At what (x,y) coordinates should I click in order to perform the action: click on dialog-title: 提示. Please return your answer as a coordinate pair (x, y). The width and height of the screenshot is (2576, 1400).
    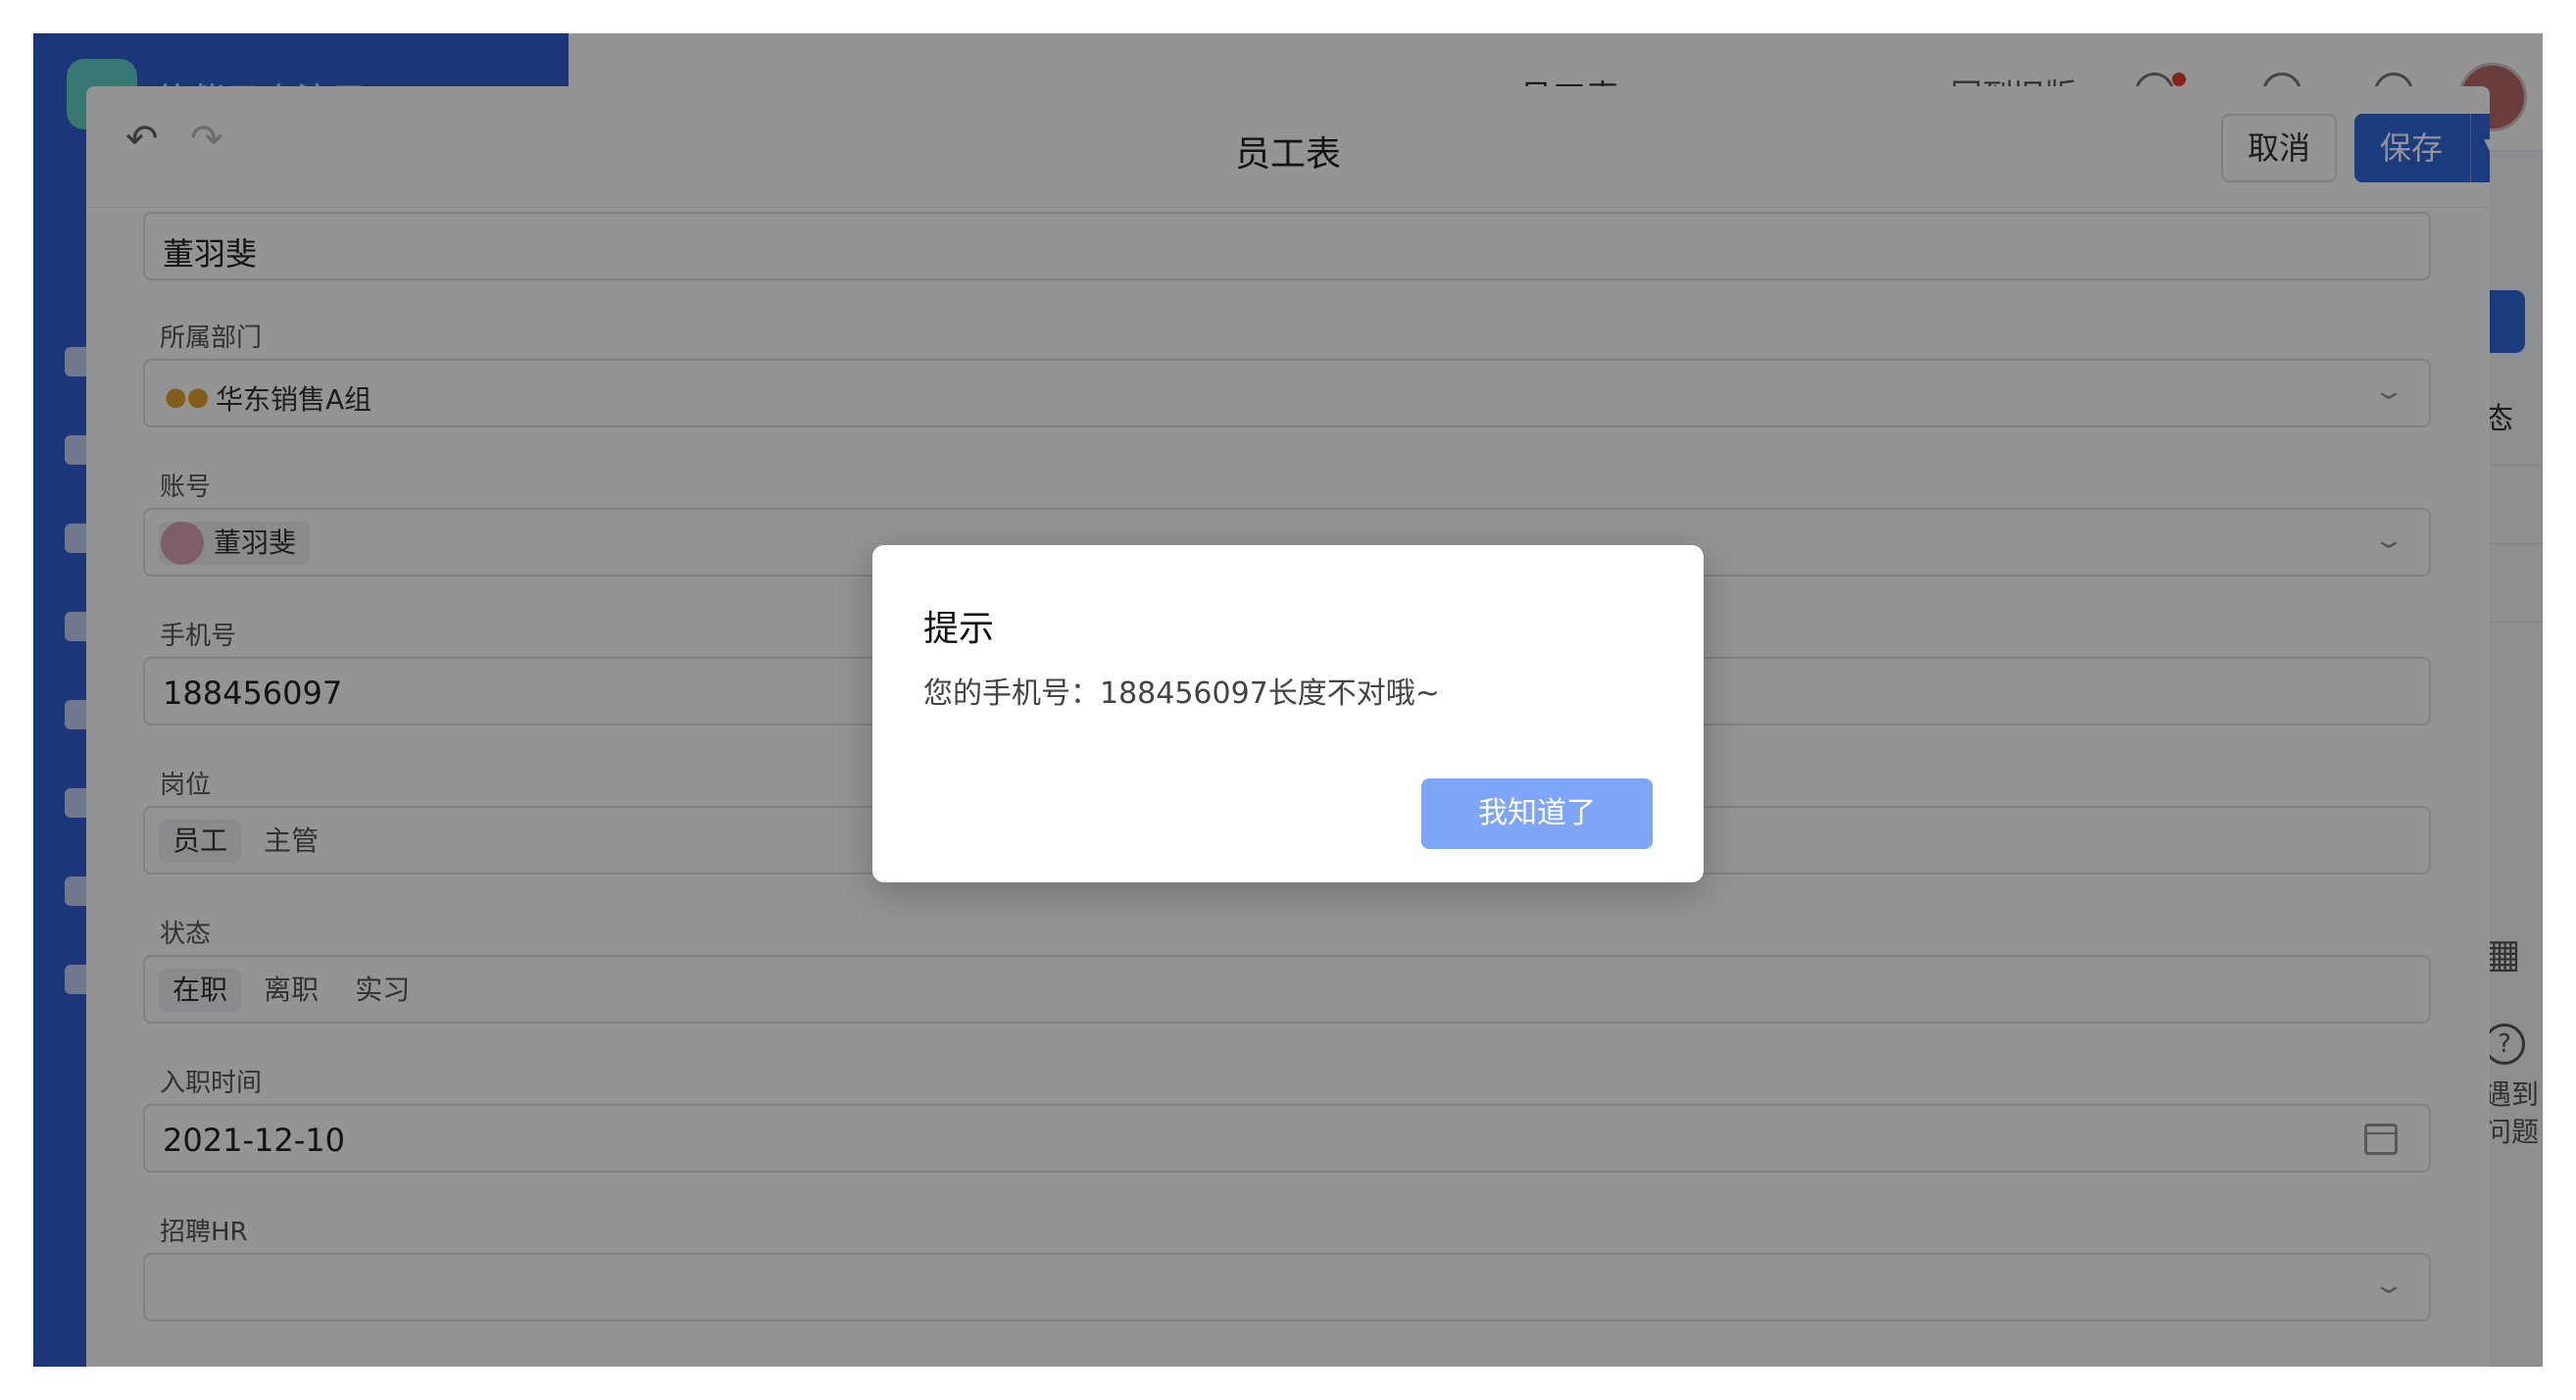
    Looking at the image, I should click on (959, 629).